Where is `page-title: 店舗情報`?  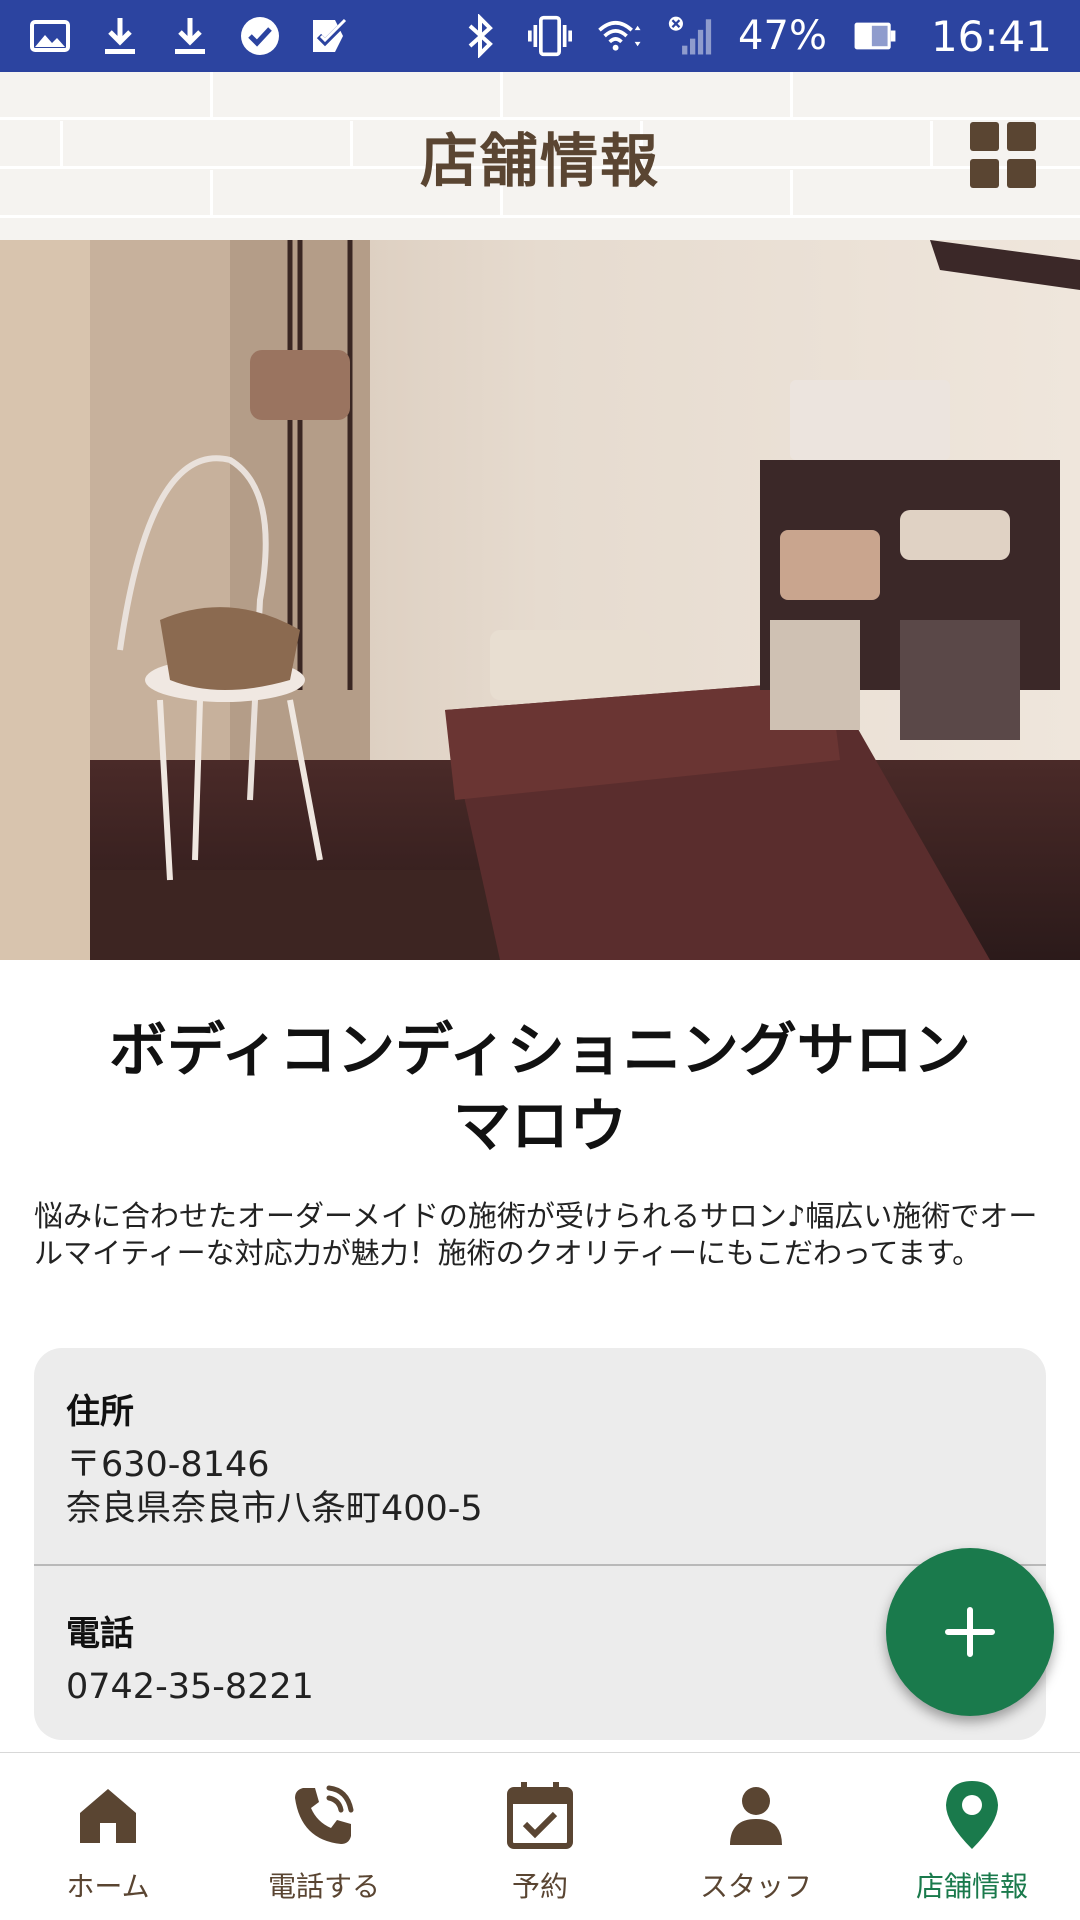
page-title: 店舗情報 is located at coordinates (539, 161).